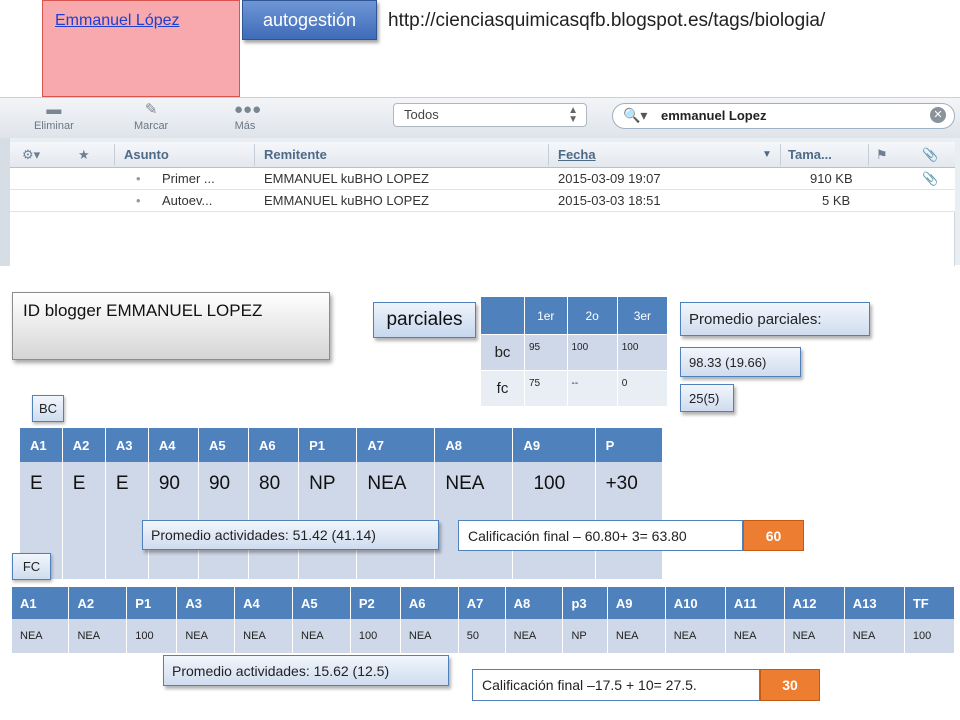  What do you see at coordinates (600, 535) in the screenshot?
I see `bc-calificacion-text: Calificación final – 60.80+ 3= 63.80` at bounding box center [600, 535].